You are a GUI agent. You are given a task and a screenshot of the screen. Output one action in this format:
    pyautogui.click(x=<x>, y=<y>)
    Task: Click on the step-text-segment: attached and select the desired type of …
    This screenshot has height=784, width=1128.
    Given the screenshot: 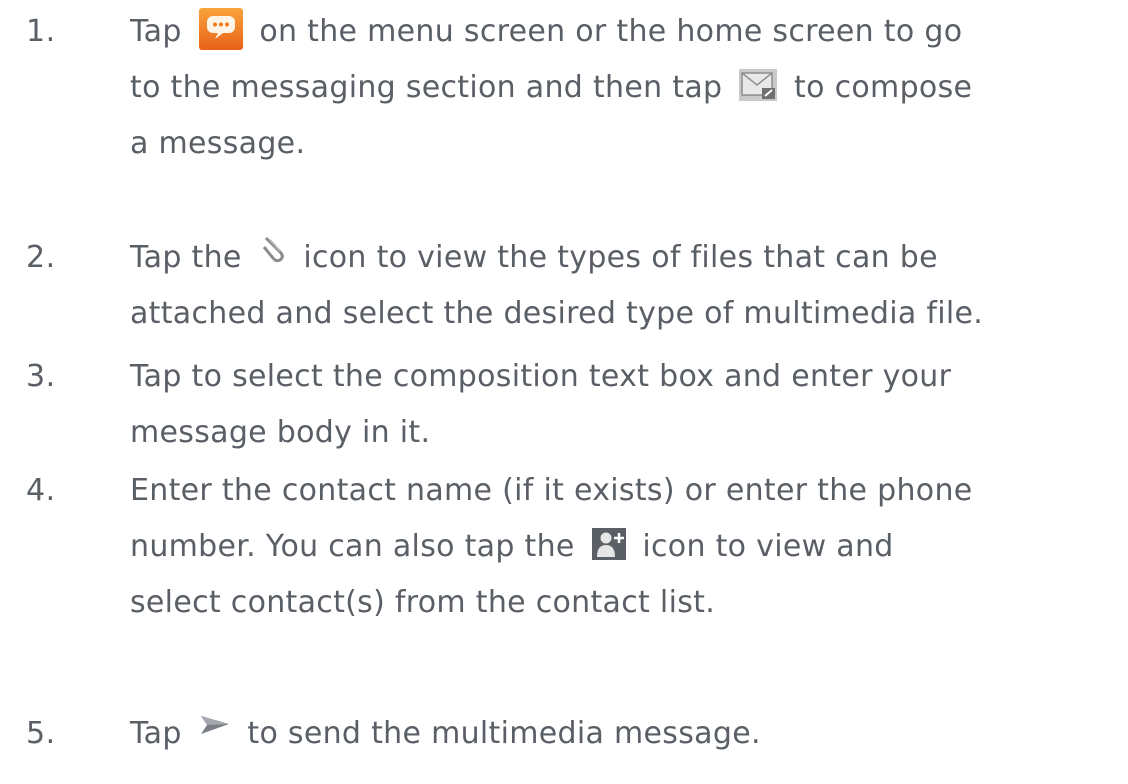 What is the action you would take?
    pyautogui.click(x=557, y=313)
    